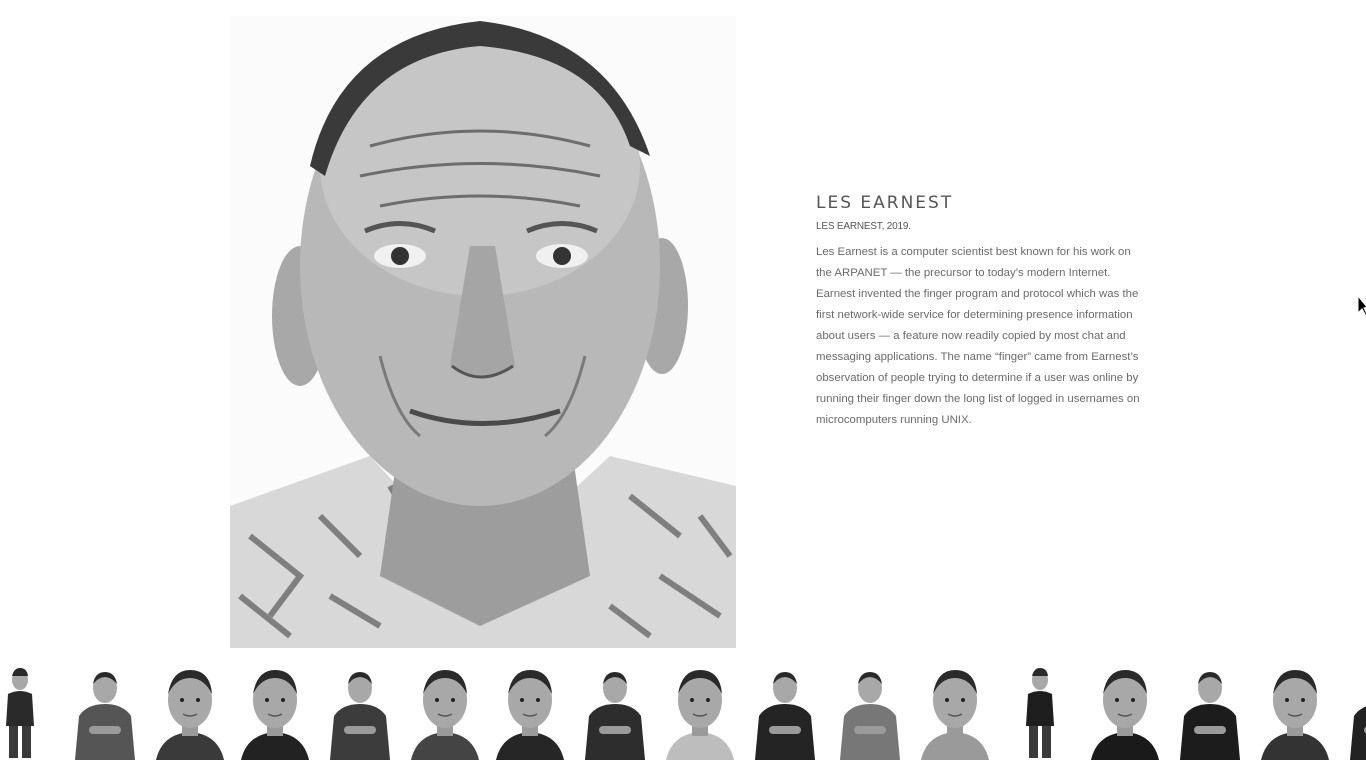 This screenshot has width=1366, height=768. I want to click on photo-caption: LES EARNEST, 2019., so click(863, 226).